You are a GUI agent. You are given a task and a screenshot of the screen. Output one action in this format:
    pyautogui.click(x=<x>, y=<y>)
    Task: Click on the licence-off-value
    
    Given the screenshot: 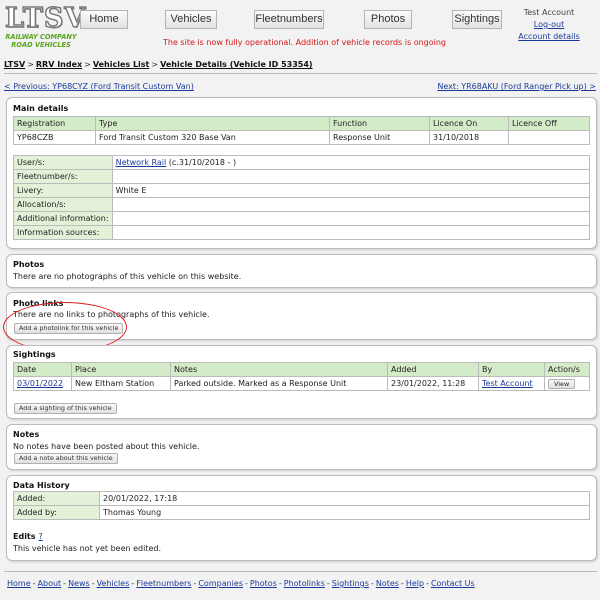 What is the action you would take?
    pyautogui.click(x=549, y=137)
    